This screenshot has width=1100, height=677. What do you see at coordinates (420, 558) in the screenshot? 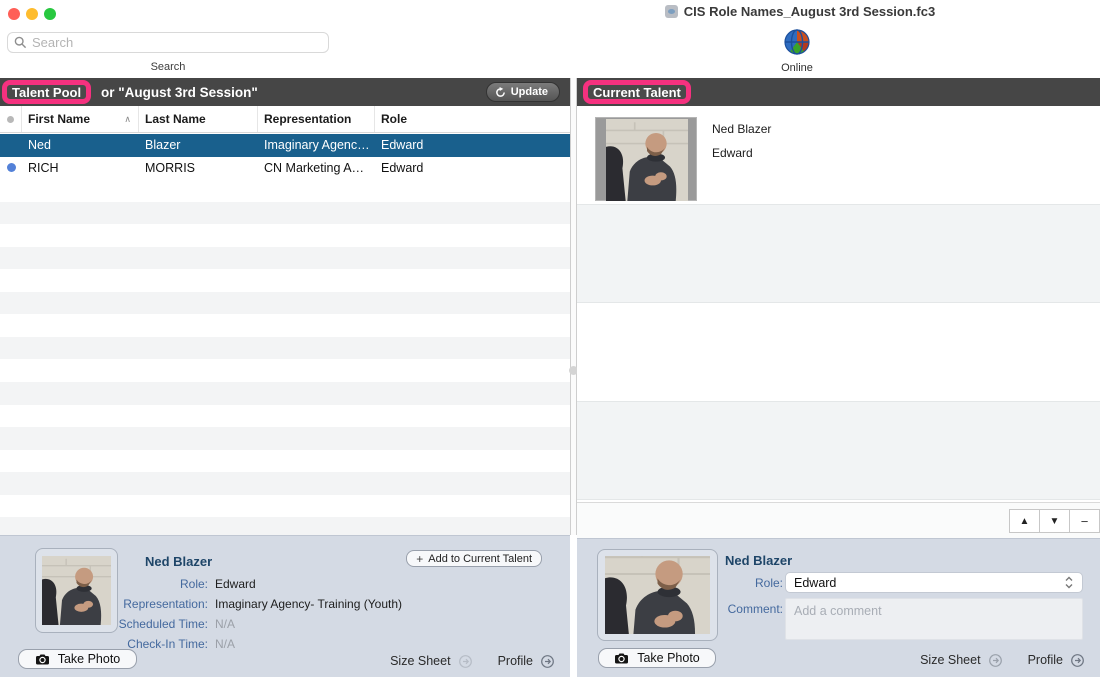
I see `plus-icon: +` at bounding box center [420, 558].